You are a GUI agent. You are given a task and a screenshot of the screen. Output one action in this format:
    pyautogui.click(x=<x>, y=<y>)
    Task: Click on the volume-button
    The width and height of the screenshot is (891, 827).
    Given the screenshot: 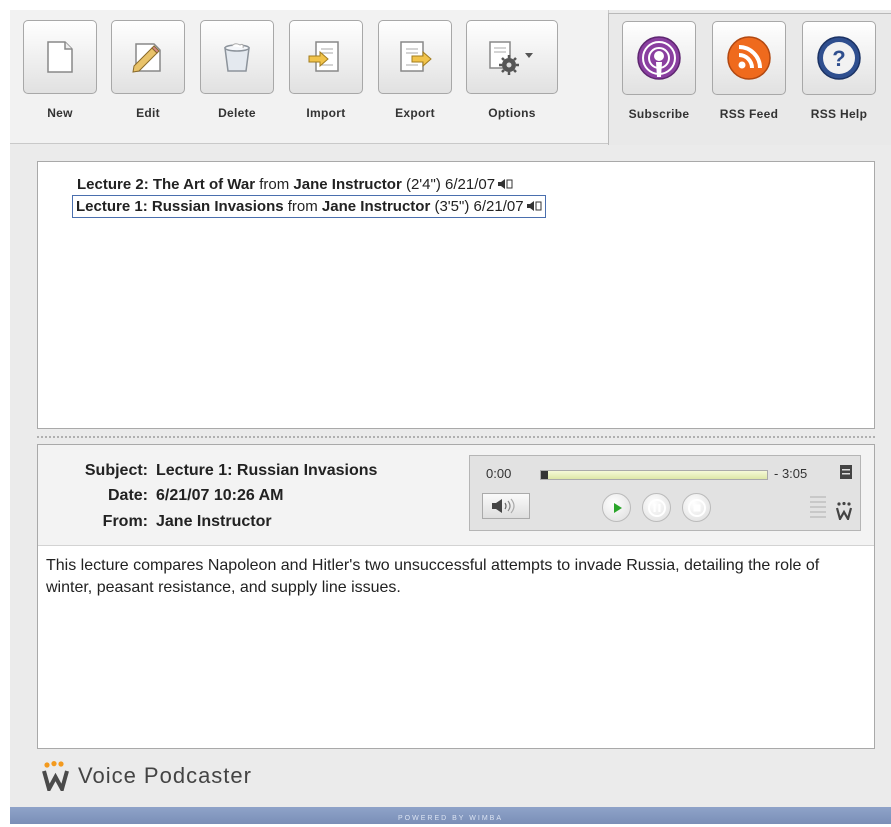 What is the action you would take?
    pyautogui.click(x=506, y=506)
    